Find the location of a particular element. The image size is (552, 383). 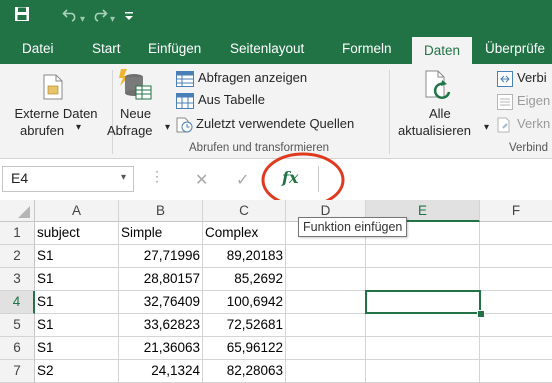

cell-d6 is located at coordinates (326, 348).